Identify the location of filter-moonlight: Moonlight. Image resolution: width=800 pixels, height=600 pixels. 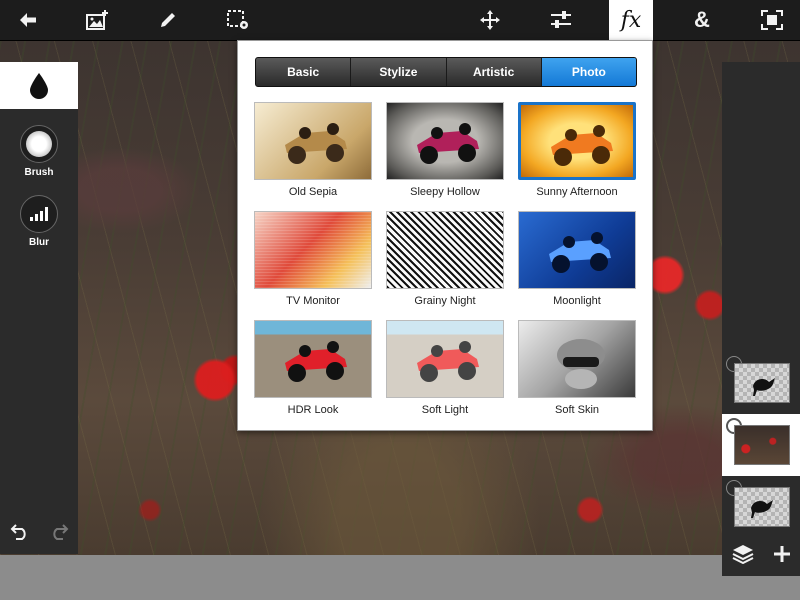
(577, 261).